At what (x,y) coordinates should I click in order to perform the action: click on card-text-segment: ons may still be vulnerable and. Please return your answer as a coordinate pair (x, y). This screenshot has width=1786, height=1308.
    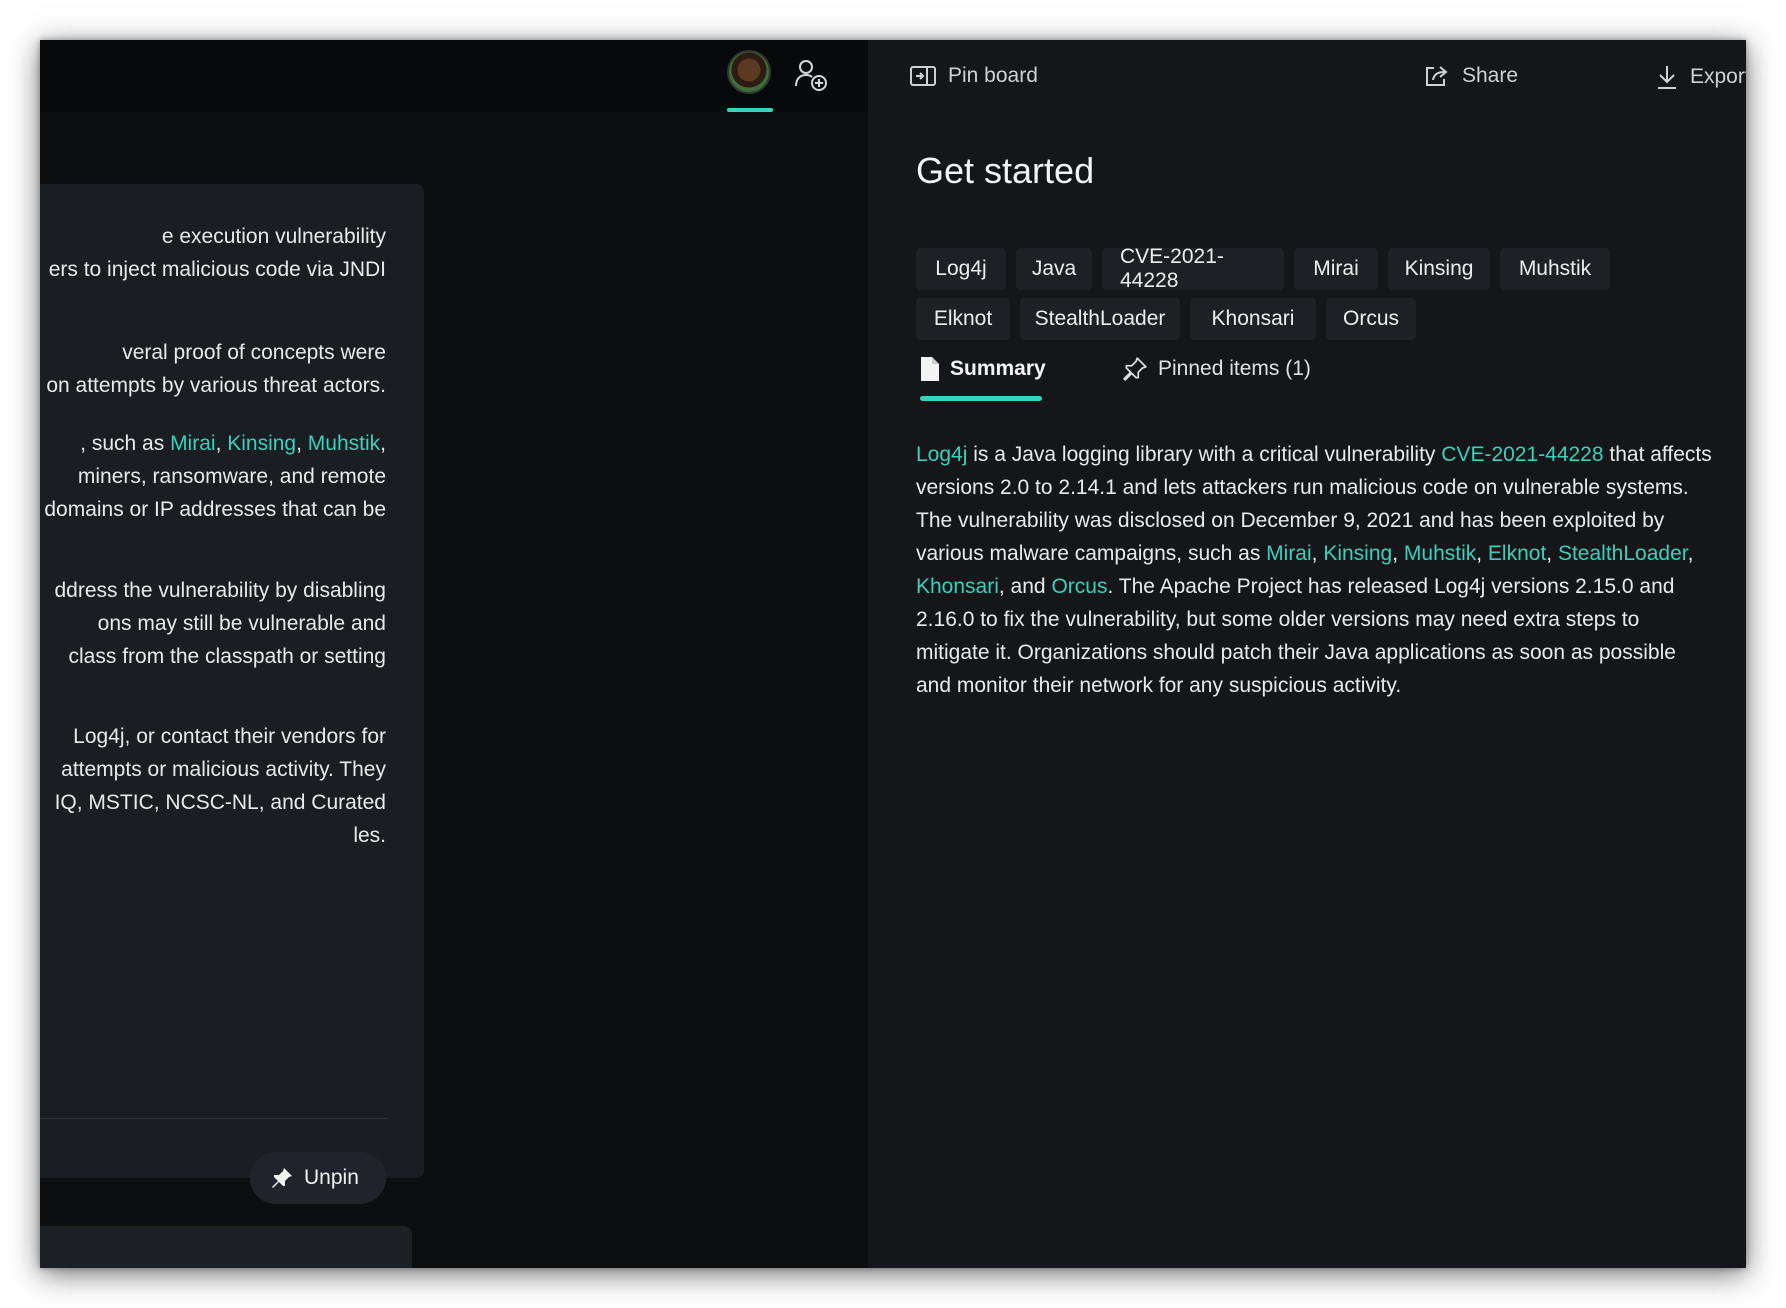
    Looking at the image, I should click on (241, 623).